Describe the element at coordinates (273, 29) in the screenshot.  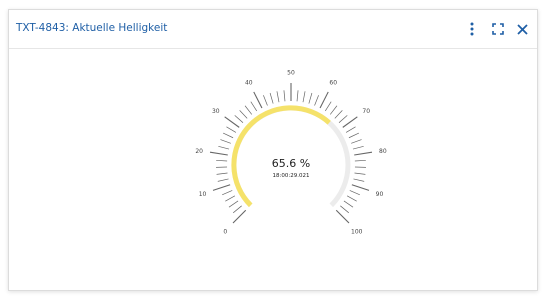
I see `widget-header: TXT-4843: Aktuelle Helligkeit` at that location.